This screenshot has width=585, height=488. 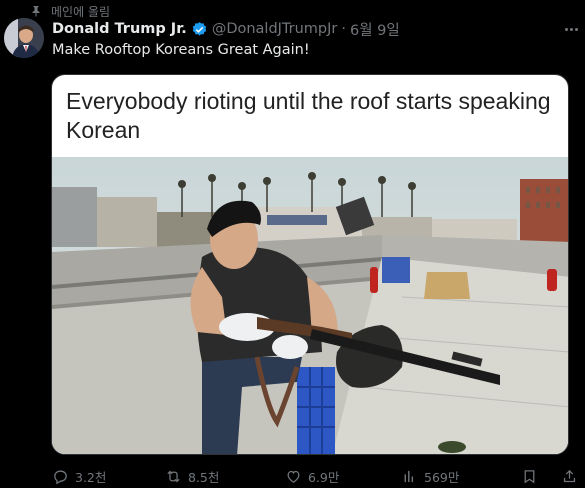 What do you see at coordinates (571, 29) in the screenshot?
I see `more-options-icon` at bounding box center [571, 29].